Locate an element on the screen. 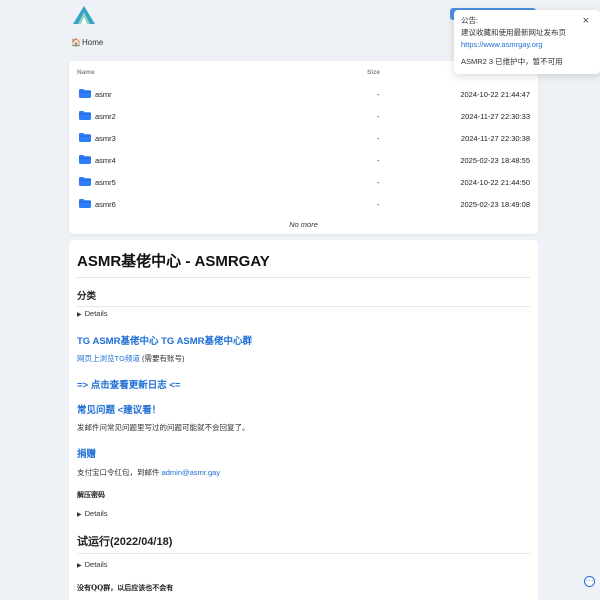  donate-link: 捐赠 is located at coordinates (303, 453).